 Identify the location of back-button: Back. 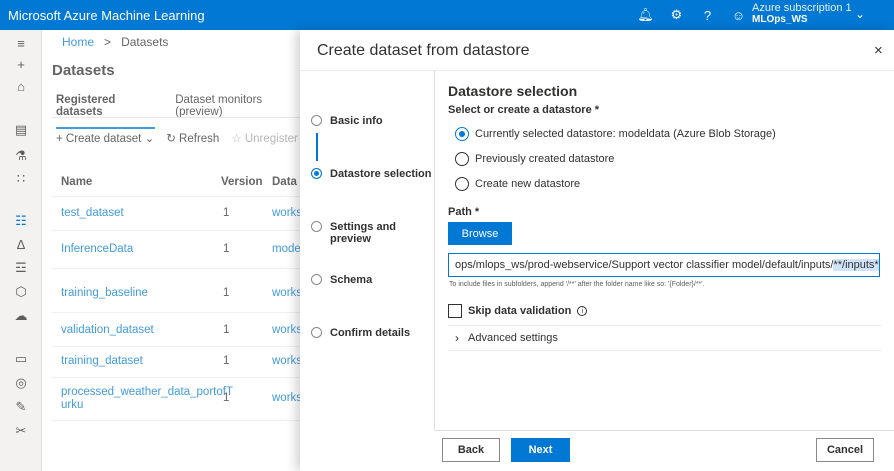
(471, 450).